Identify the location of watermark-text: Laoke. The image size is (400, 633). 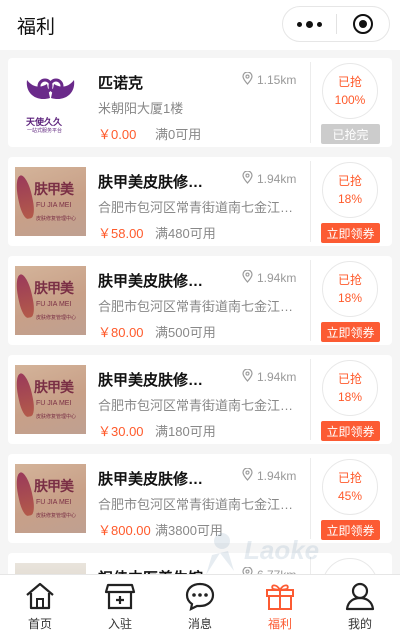
(281, 550).